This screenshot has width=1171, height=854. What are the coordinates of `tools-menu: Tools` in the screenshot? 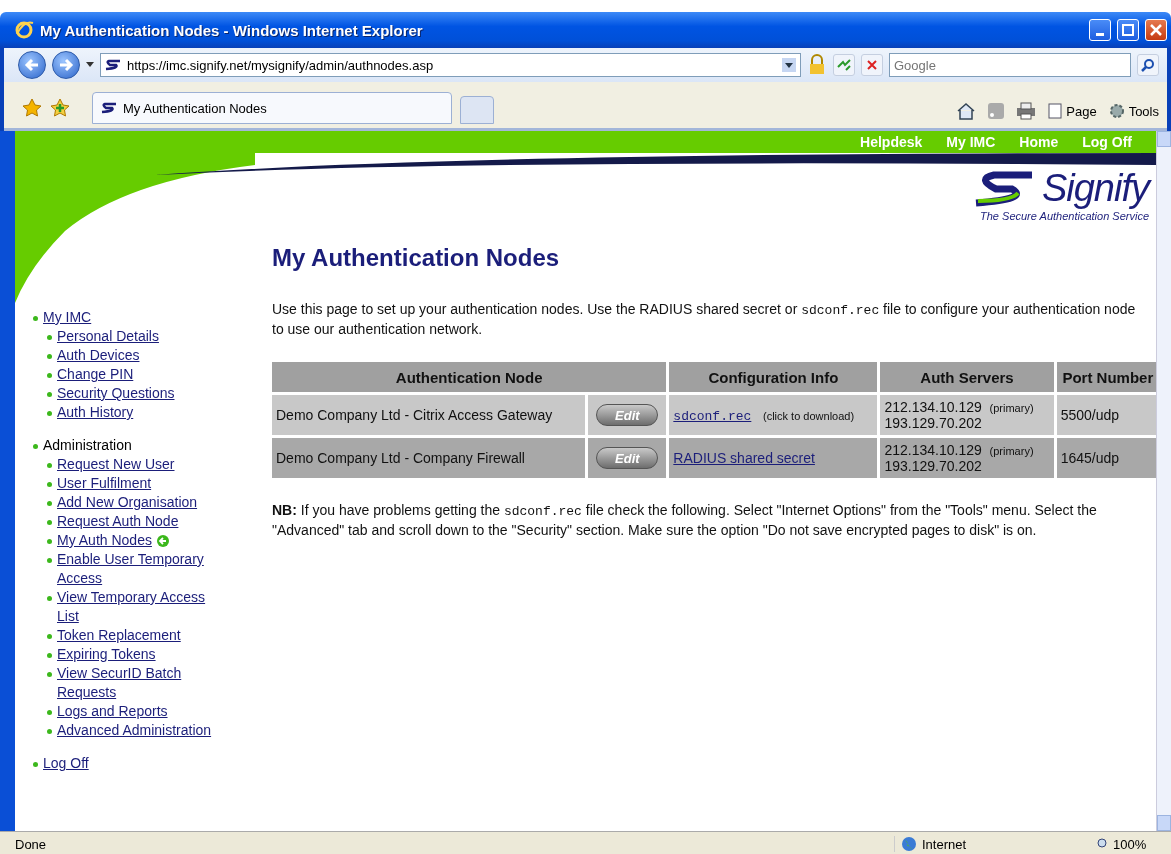 It's located at (1133, 111).